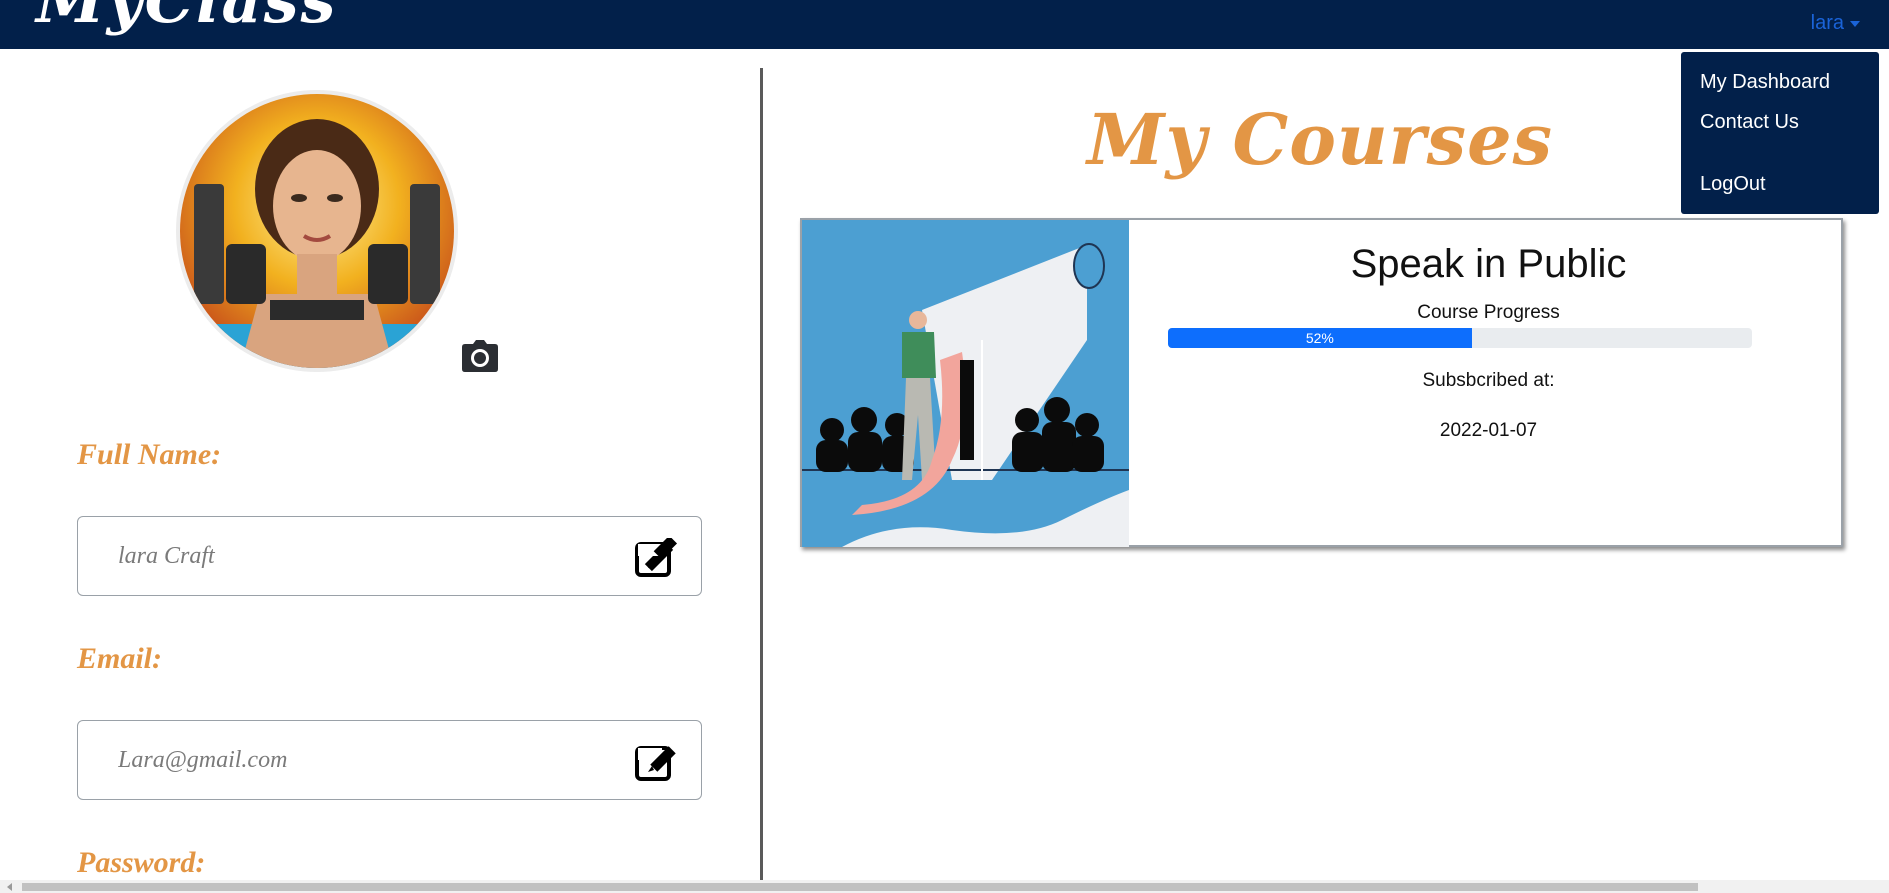  Describe the element at coordinates (1488, 430) in the screenshot. I see `subscribed-date: 2022-01-07` at that location.